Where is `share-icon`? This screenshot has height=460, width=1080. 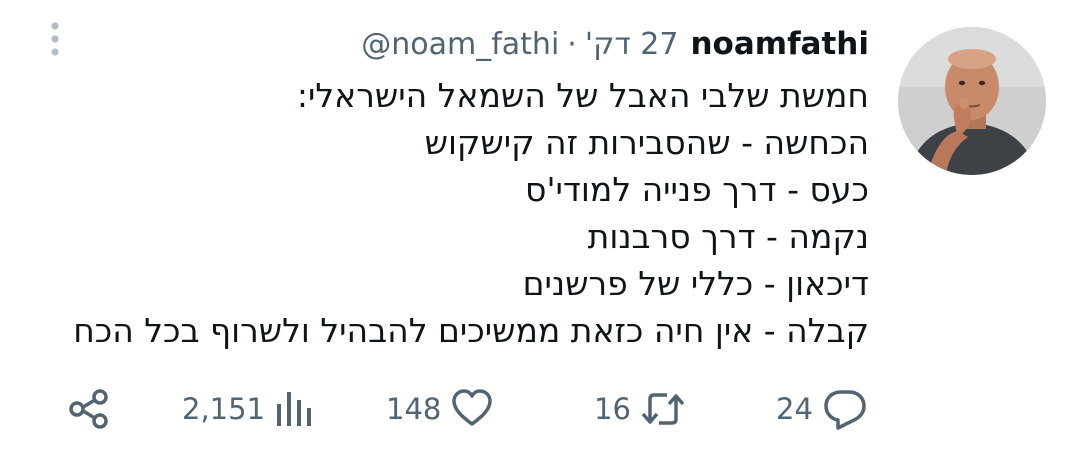
share-icon is located at coordinates (88, 409).